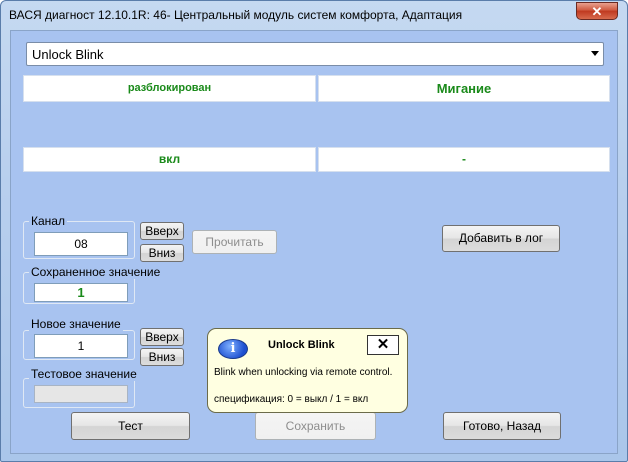 Image resolution: width=628 pixels, height=462 pixels. Describe the element at coordinates (501, 238) in the screenshot. I see `add-to-log-button: Добавить в лог` at that location.